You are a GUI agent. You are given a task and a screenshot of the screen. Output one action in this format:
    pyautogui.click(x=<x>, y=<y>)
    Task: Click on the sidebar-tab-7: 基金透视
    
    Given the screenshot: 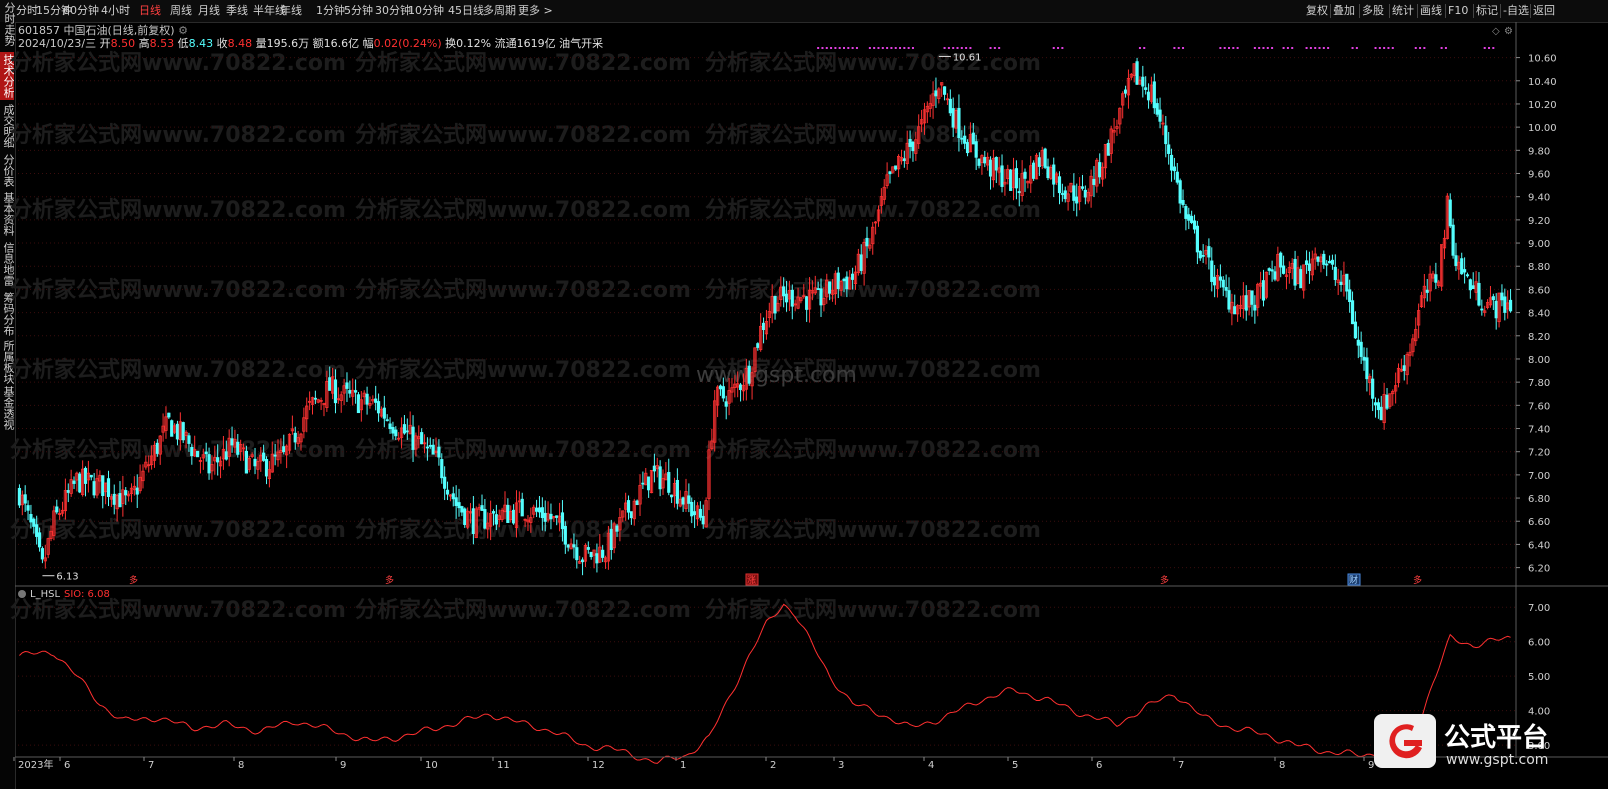 What is the action you would take?
    pyautogui.click(x=7, y=408)
    